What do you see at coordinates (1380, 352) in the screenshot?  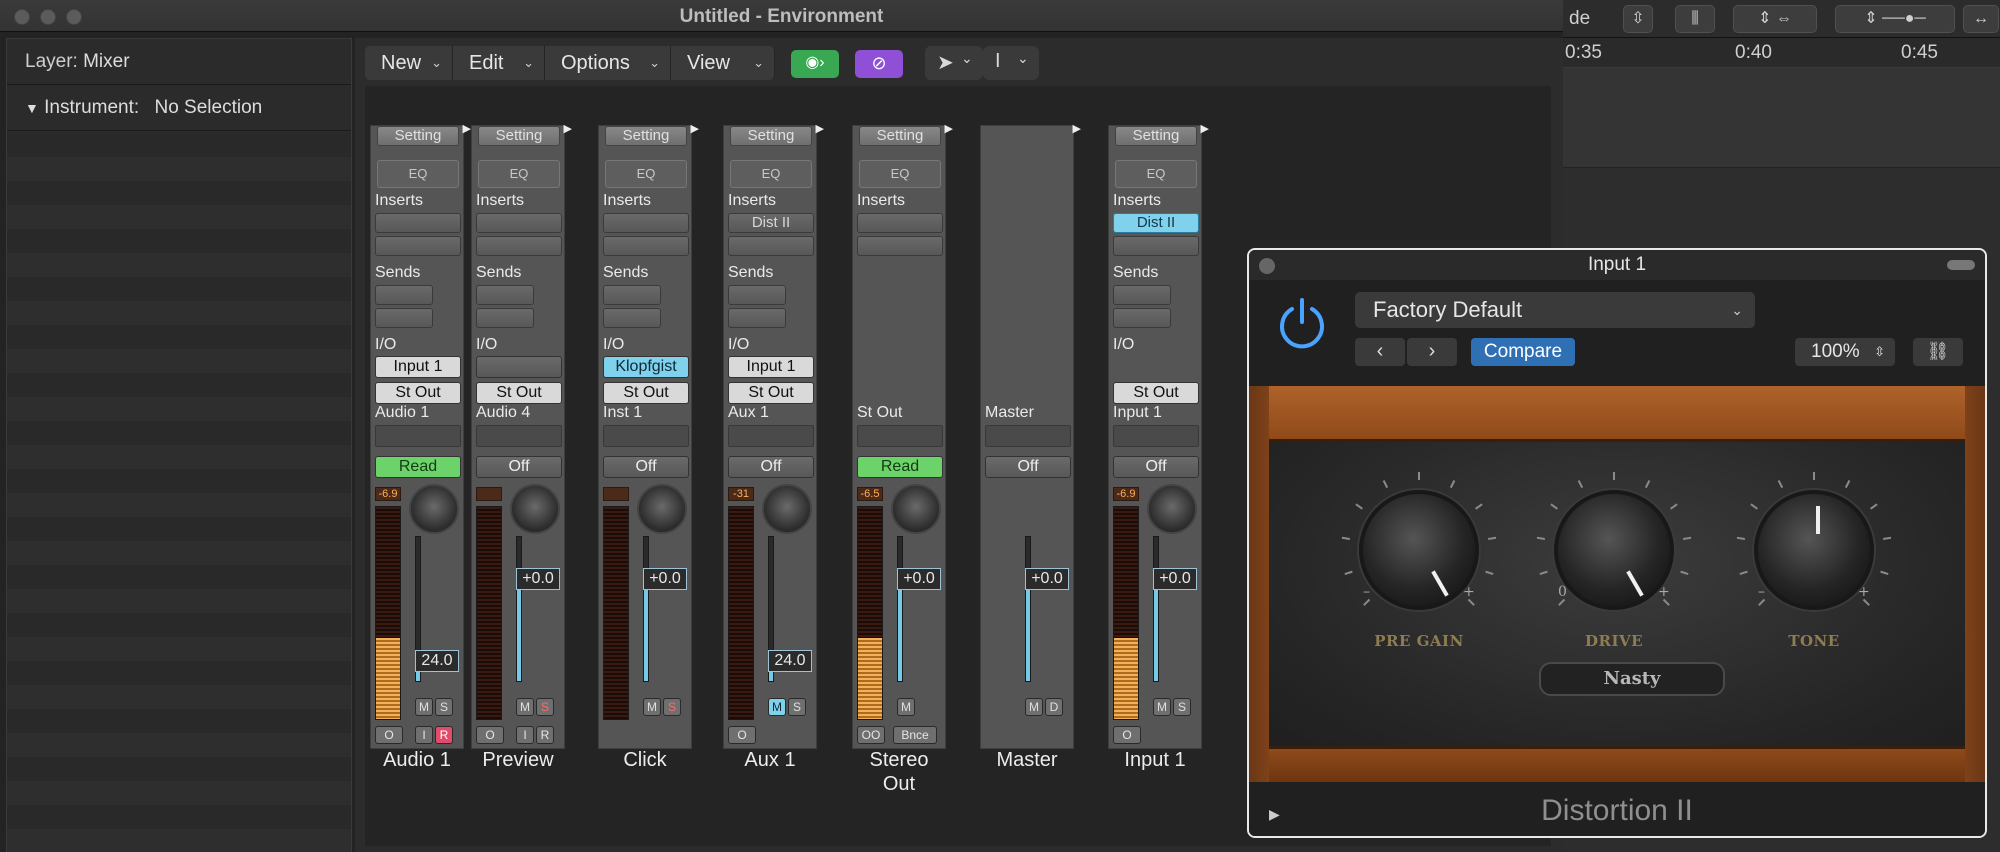 I see `previous-preset-button: ‹` at bounding box center [1380, 352].